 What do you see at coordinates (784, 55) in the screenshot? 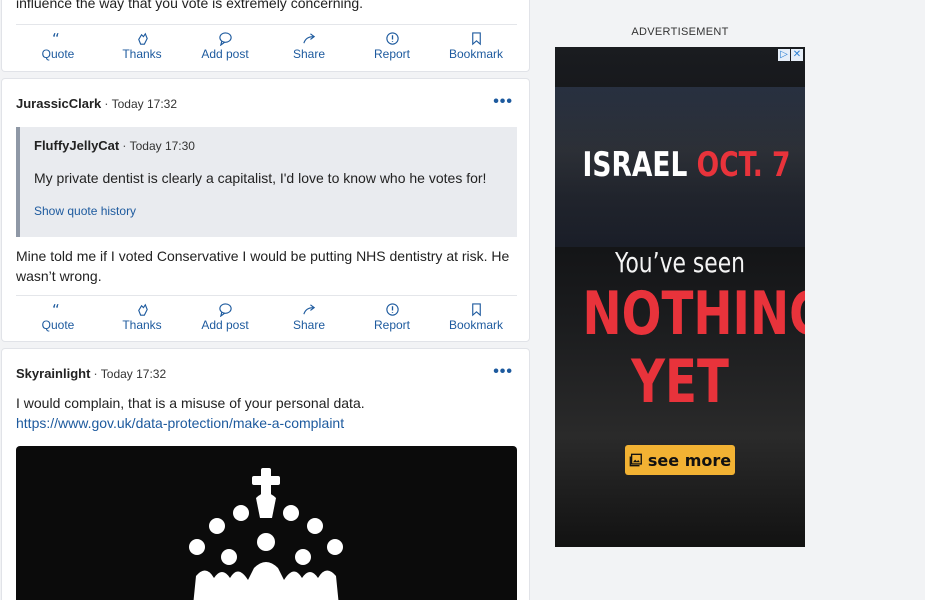
I see `ad-choices-icon: ▷` at bounding box center [784, 55].